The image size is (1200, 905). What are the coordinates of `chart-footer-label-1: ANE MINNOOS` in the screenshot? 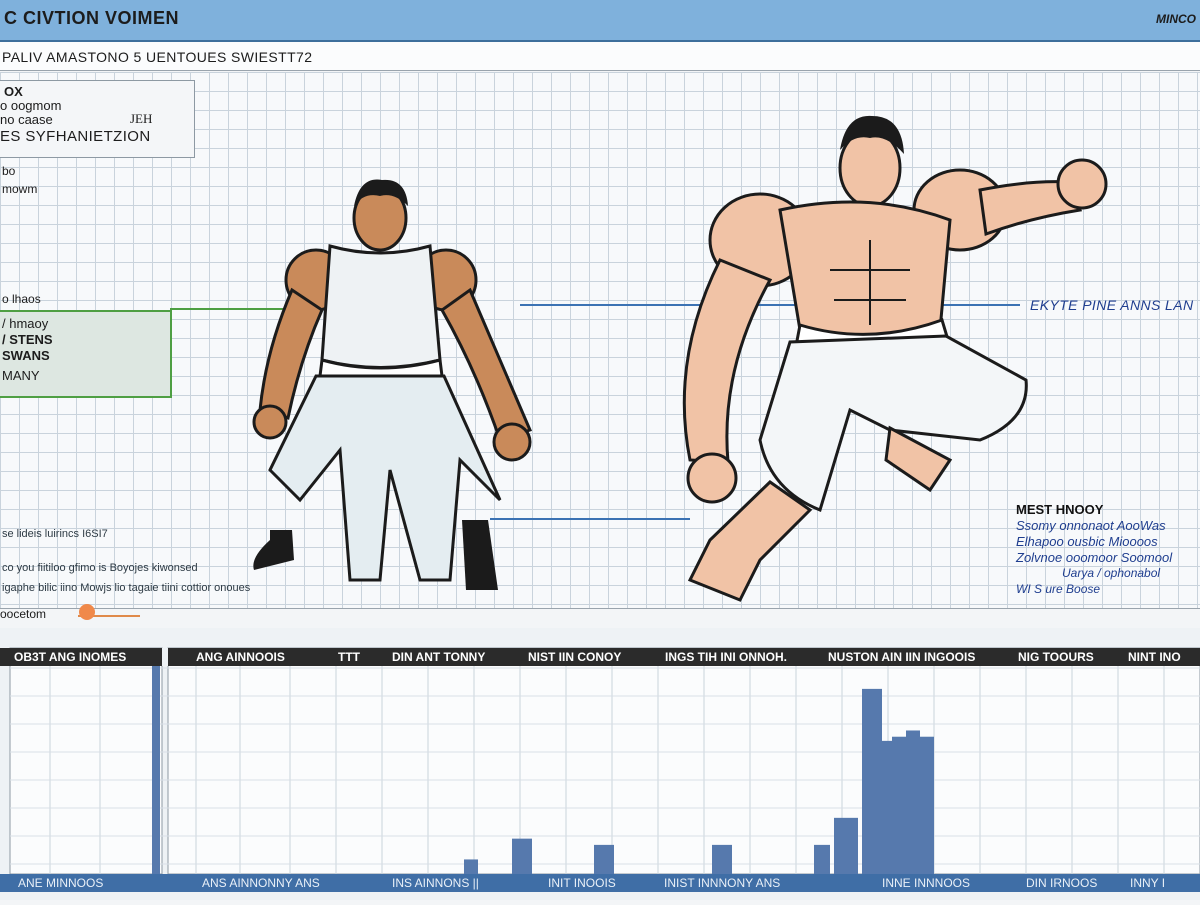 It's located at (60, 883).